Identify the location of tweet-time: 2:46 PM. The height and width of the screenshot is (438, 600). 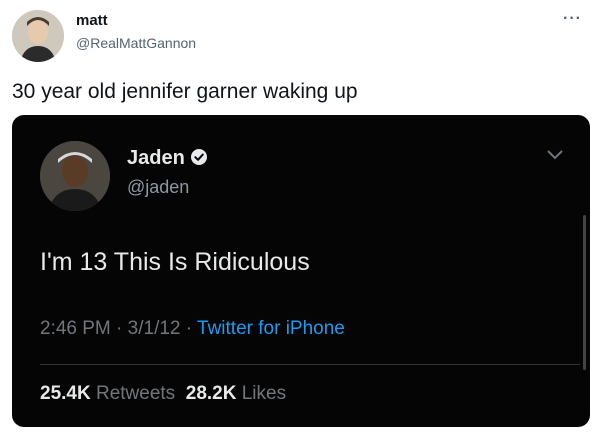
(75, 328).